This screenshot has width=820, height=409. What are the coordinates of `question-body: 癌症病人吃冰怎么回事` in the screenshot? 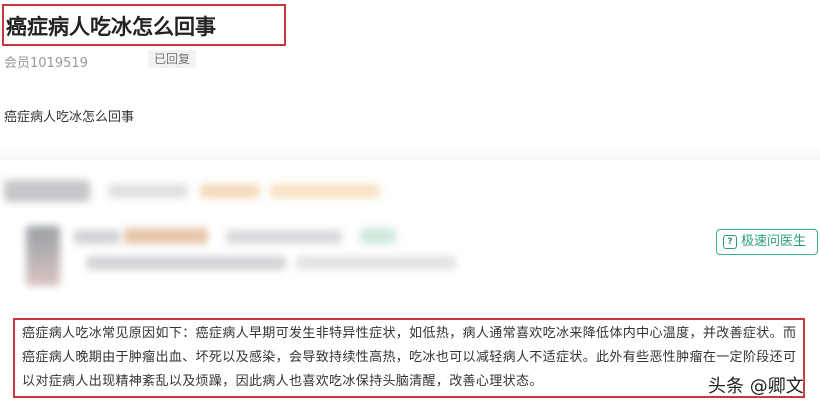 It's located at (69, 117).